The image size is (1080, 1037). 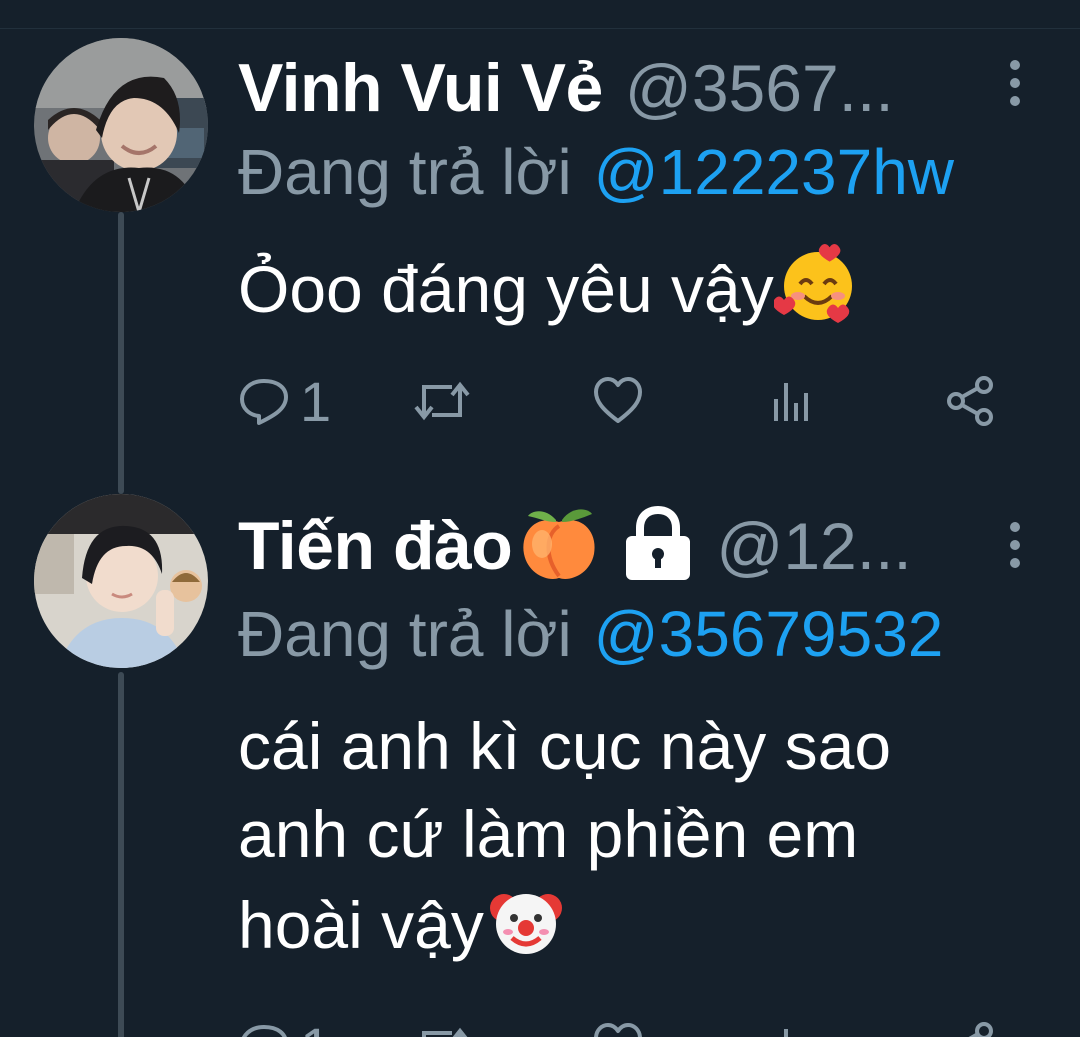 I want to click on replying-to: Đang trả lời @122237hw, so click(x=596, y=172).